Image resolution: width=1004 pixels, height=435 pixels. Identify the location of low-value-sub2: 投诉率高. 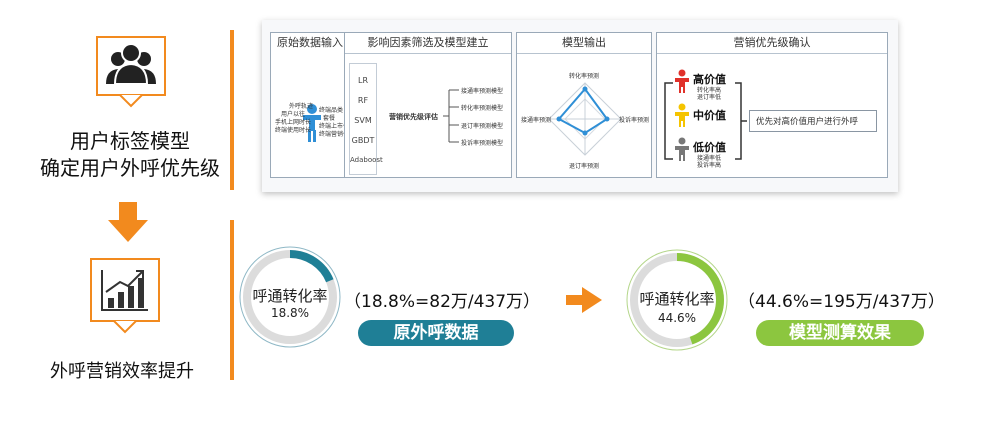
(709, 165).